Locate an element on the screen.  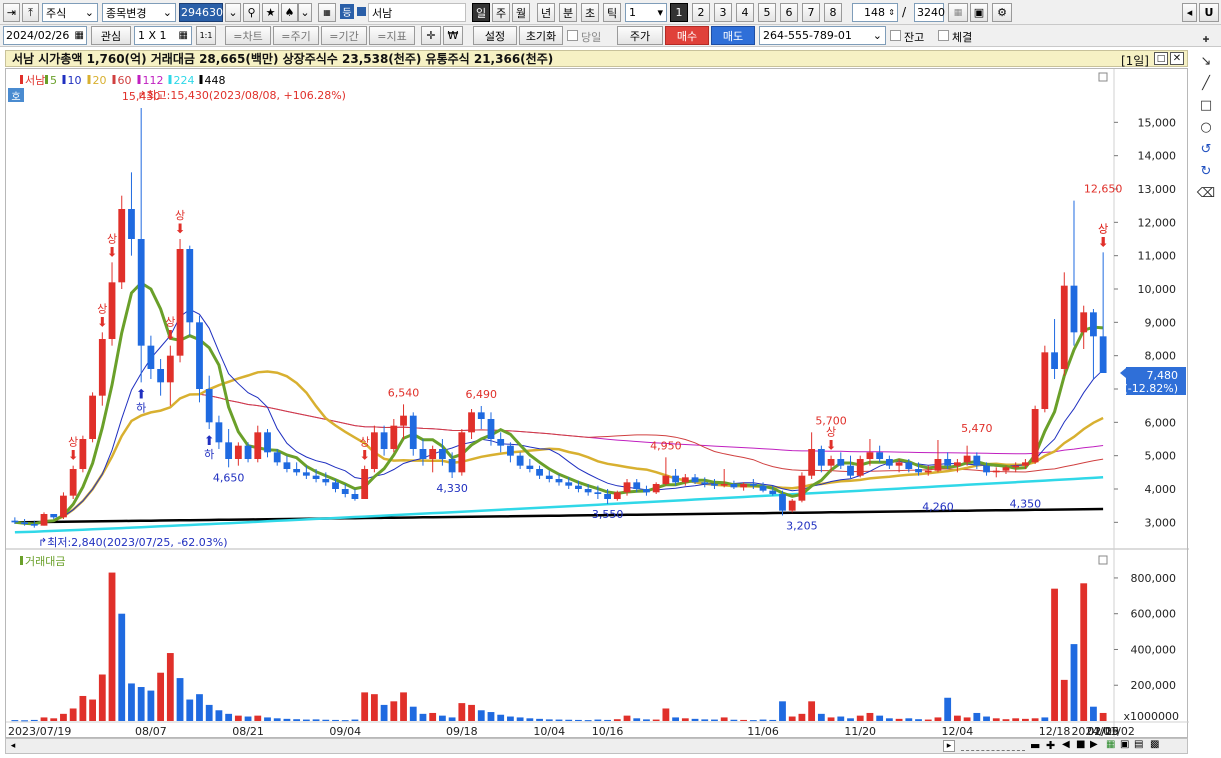
circle-icon: ○ is located at coordinates (1206, 127).